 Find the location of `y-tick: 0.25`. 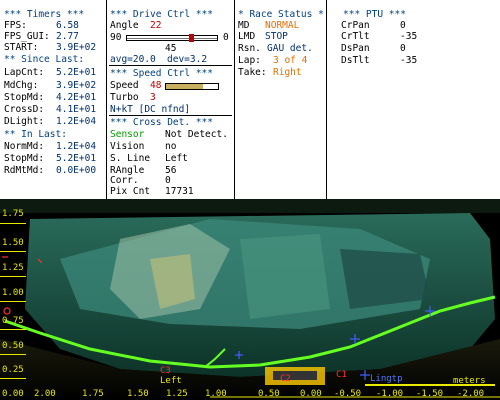

y-tick: 0.25 is located at coordinates (13, 370).